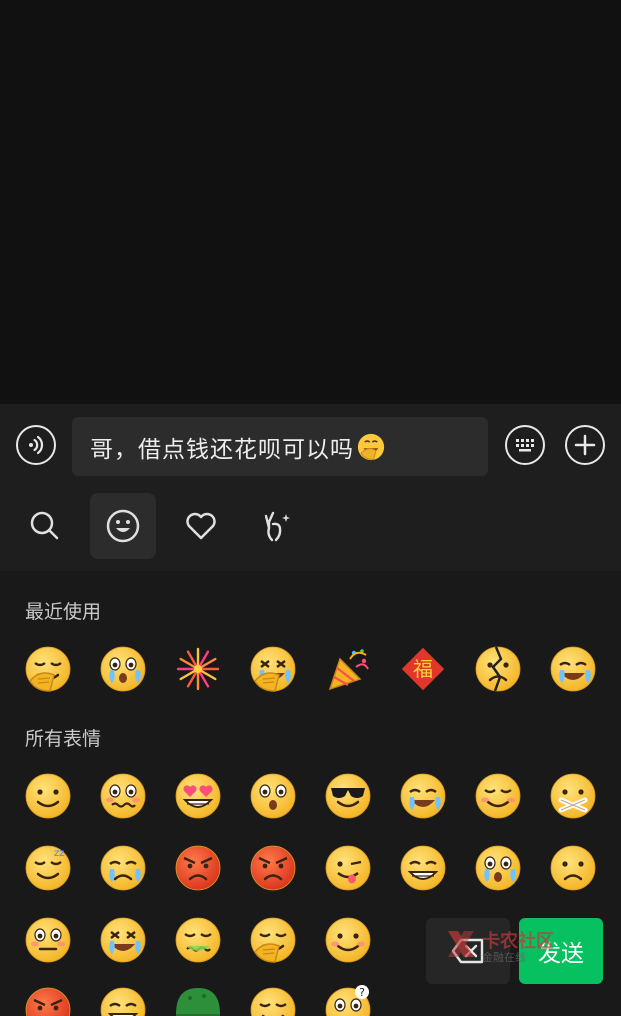  I want to click on keyboard-button, so click(525, 445).